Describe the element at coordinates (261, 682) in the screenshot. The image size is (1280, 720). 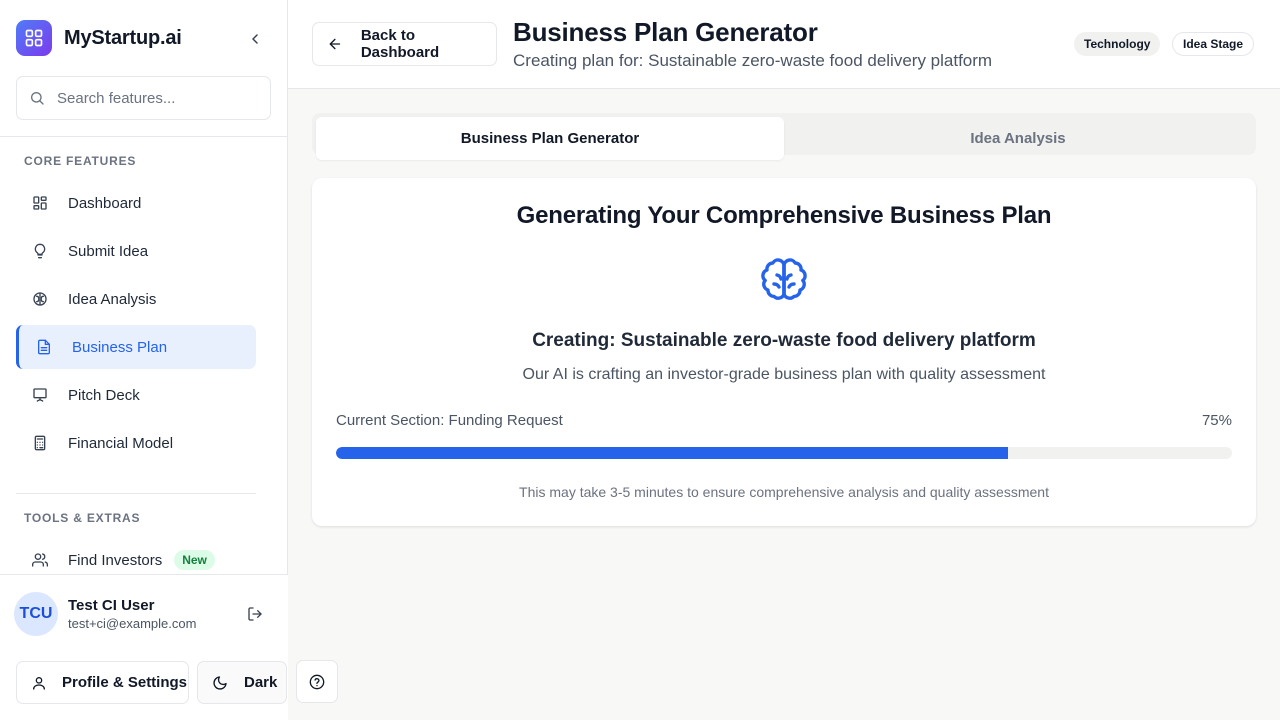
I see `theme-toggle-label: Dark` at that location.